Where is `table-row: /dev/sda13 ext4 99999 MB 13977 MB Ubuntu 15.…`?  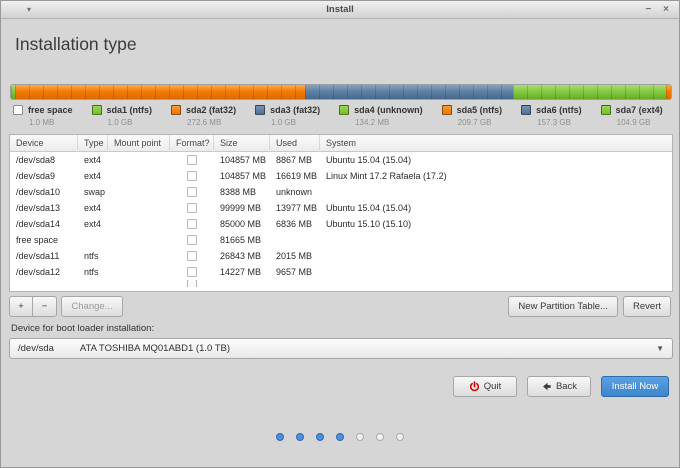 table-row: /dev/sda13 ext4 99999 MB 13977 MB Ubuntu 15.… is located at coordinates (341, 208).